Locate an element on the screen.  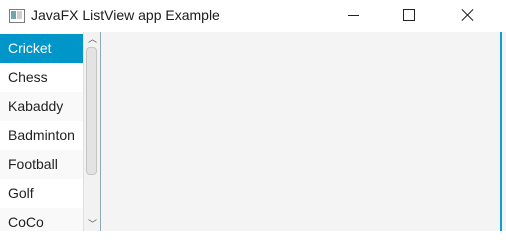
close-icon is located at coordinates (468, 15).